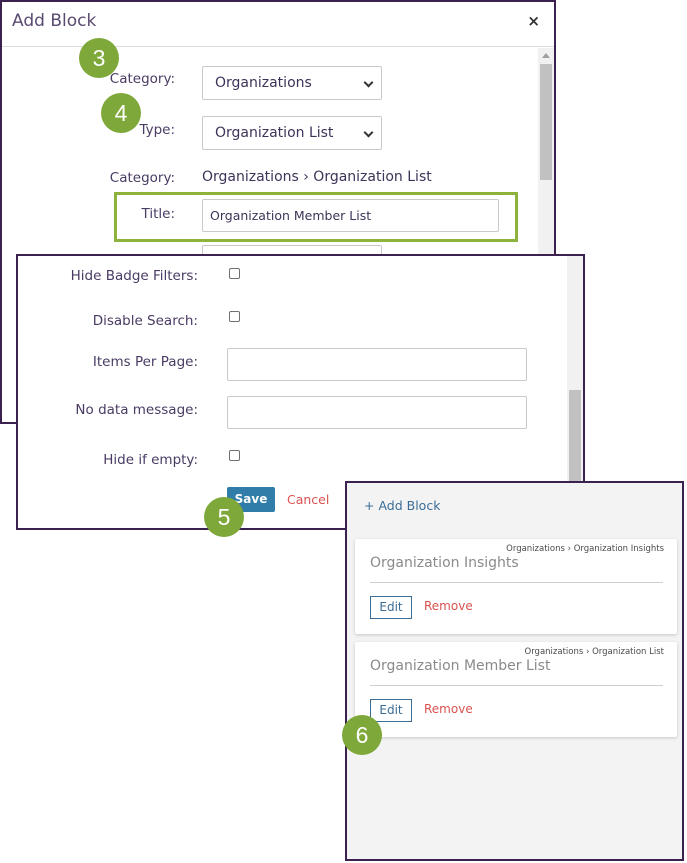  I want to click on hide-if-empty-label: Hide if empty:, so click(150, 460).